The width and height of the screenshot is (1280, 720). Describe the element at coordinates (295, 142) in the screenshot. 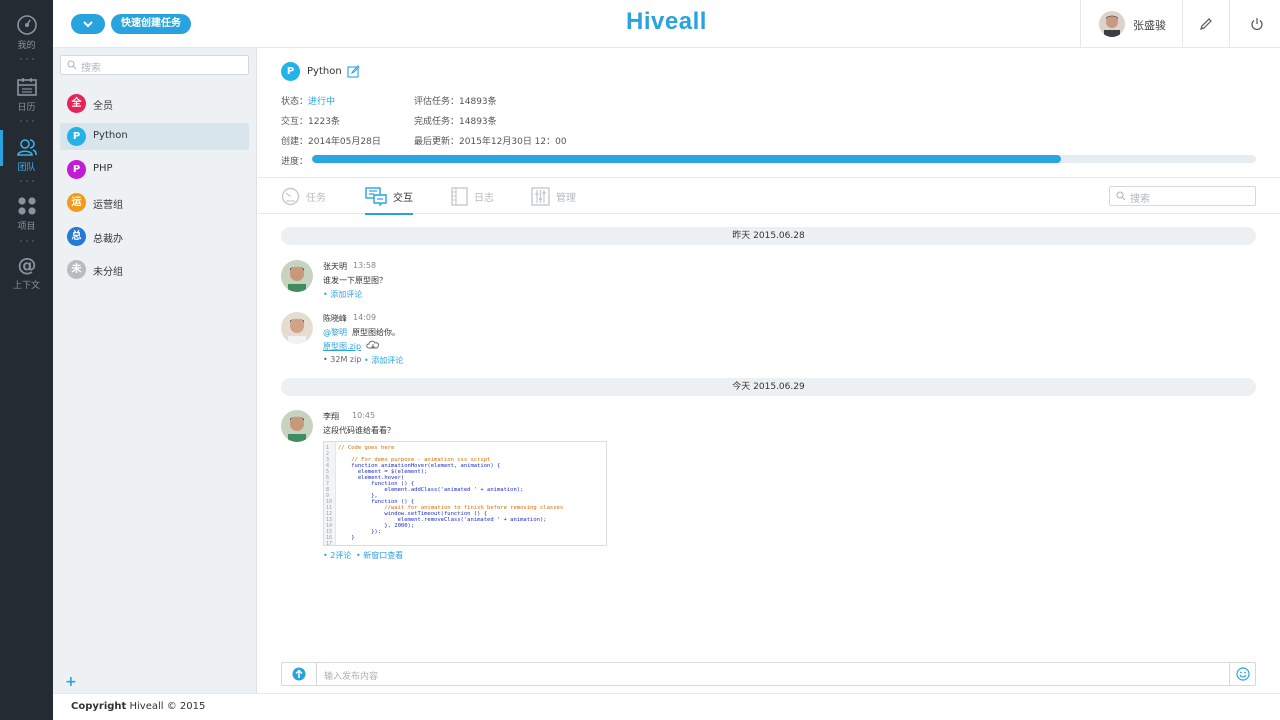

I see `created-label: 创建：` at that location.